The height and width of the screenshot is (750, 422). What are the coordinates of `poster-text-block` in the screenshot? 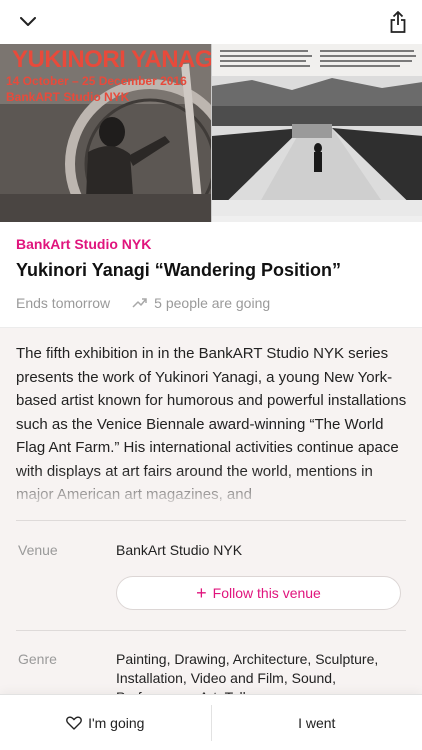 It's located at (317, 60).